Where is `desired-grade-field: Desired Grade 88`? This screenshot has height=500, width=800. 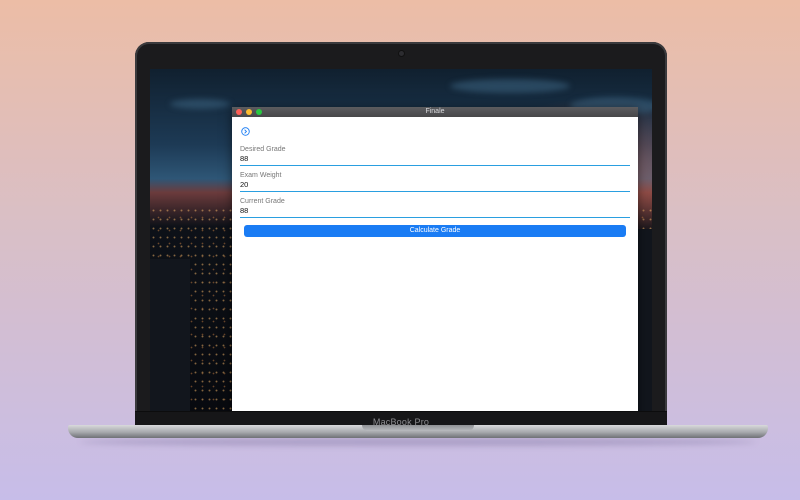 desired-grade-field: Desired Grade 88 is located at coordinates (435, 155).